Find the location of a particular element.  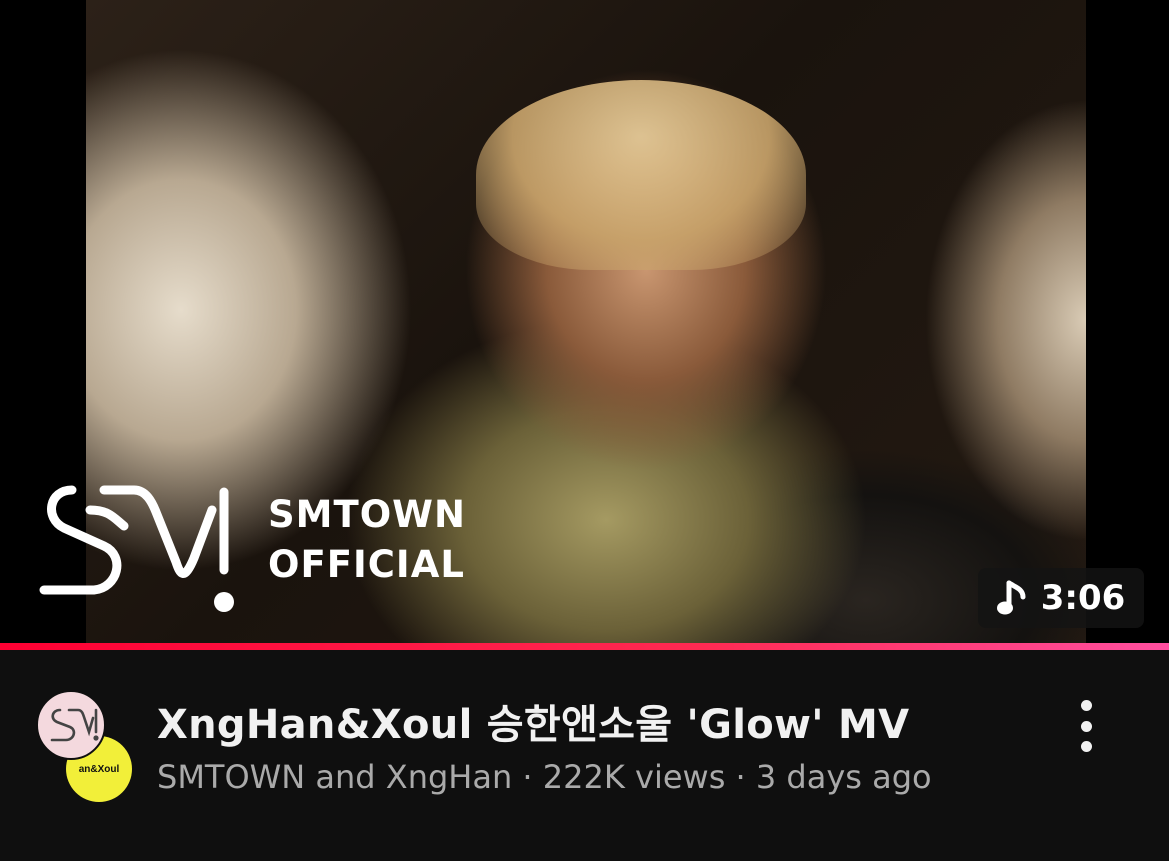

more-vert-icon is located at coordinates (1086, 726).